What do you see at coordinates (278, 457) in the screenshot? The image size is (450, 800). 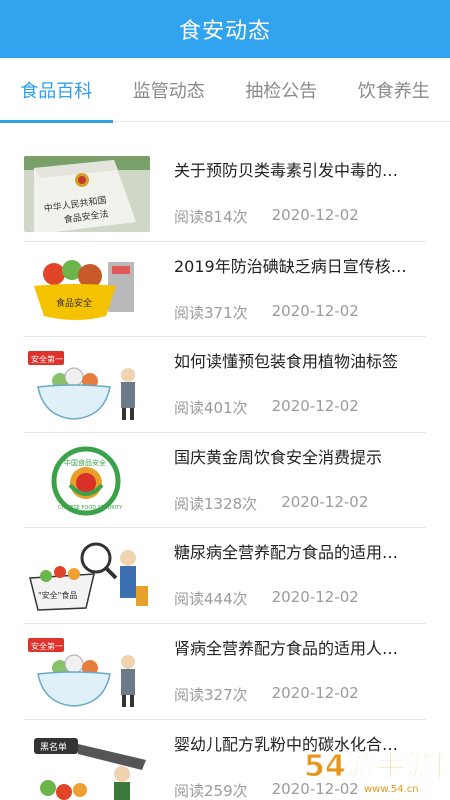 I see `article-title: 国庆黄金周饮食安全消费提示` at bounding box center [278, 457].